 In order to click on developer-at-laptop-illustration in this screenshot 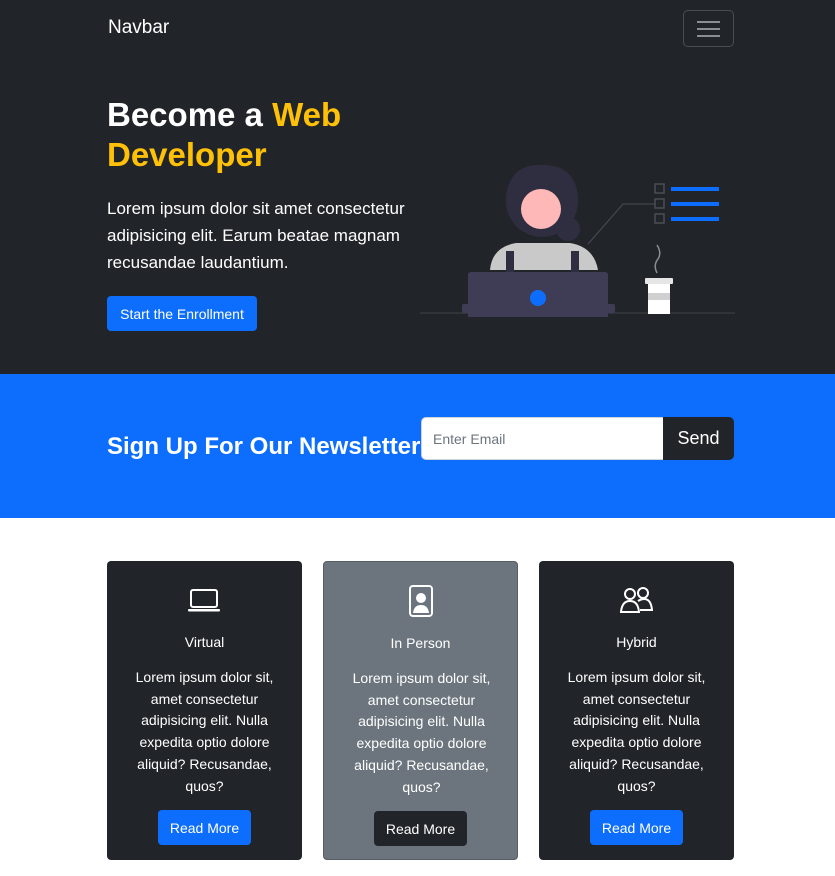, I will do `click(577, 240)`.